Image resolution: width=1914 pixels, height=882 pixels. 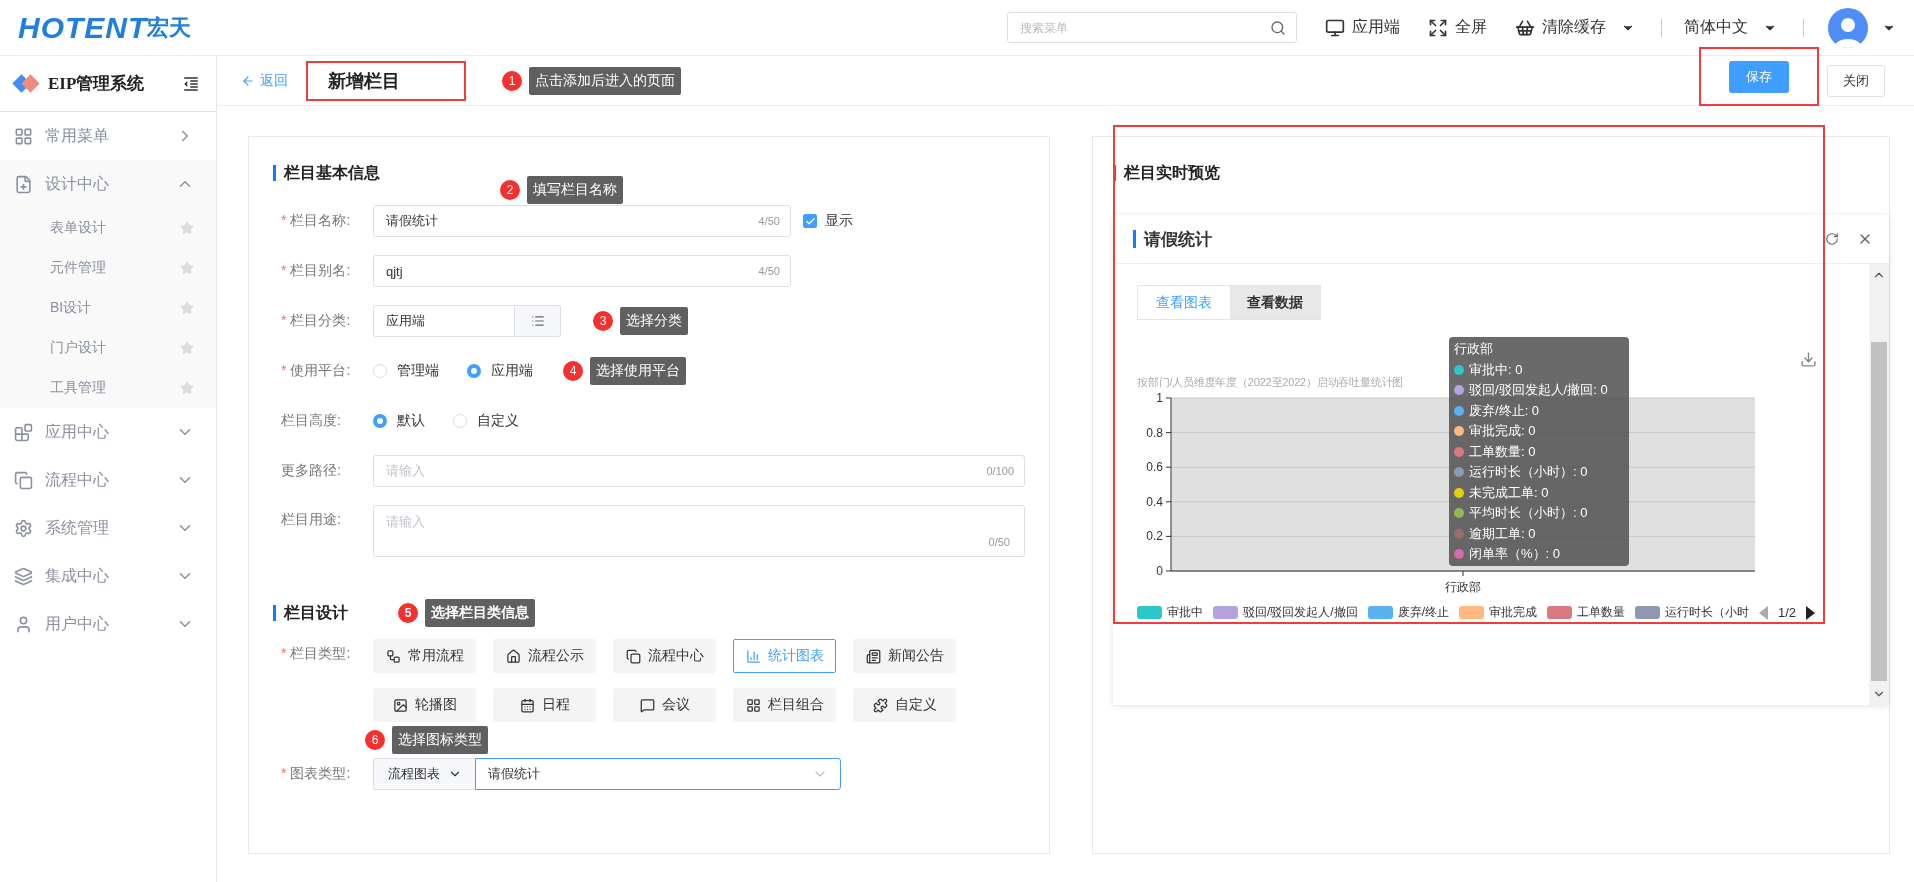 I want to click on radio-option: 应用端, so click(x=500, y=371).